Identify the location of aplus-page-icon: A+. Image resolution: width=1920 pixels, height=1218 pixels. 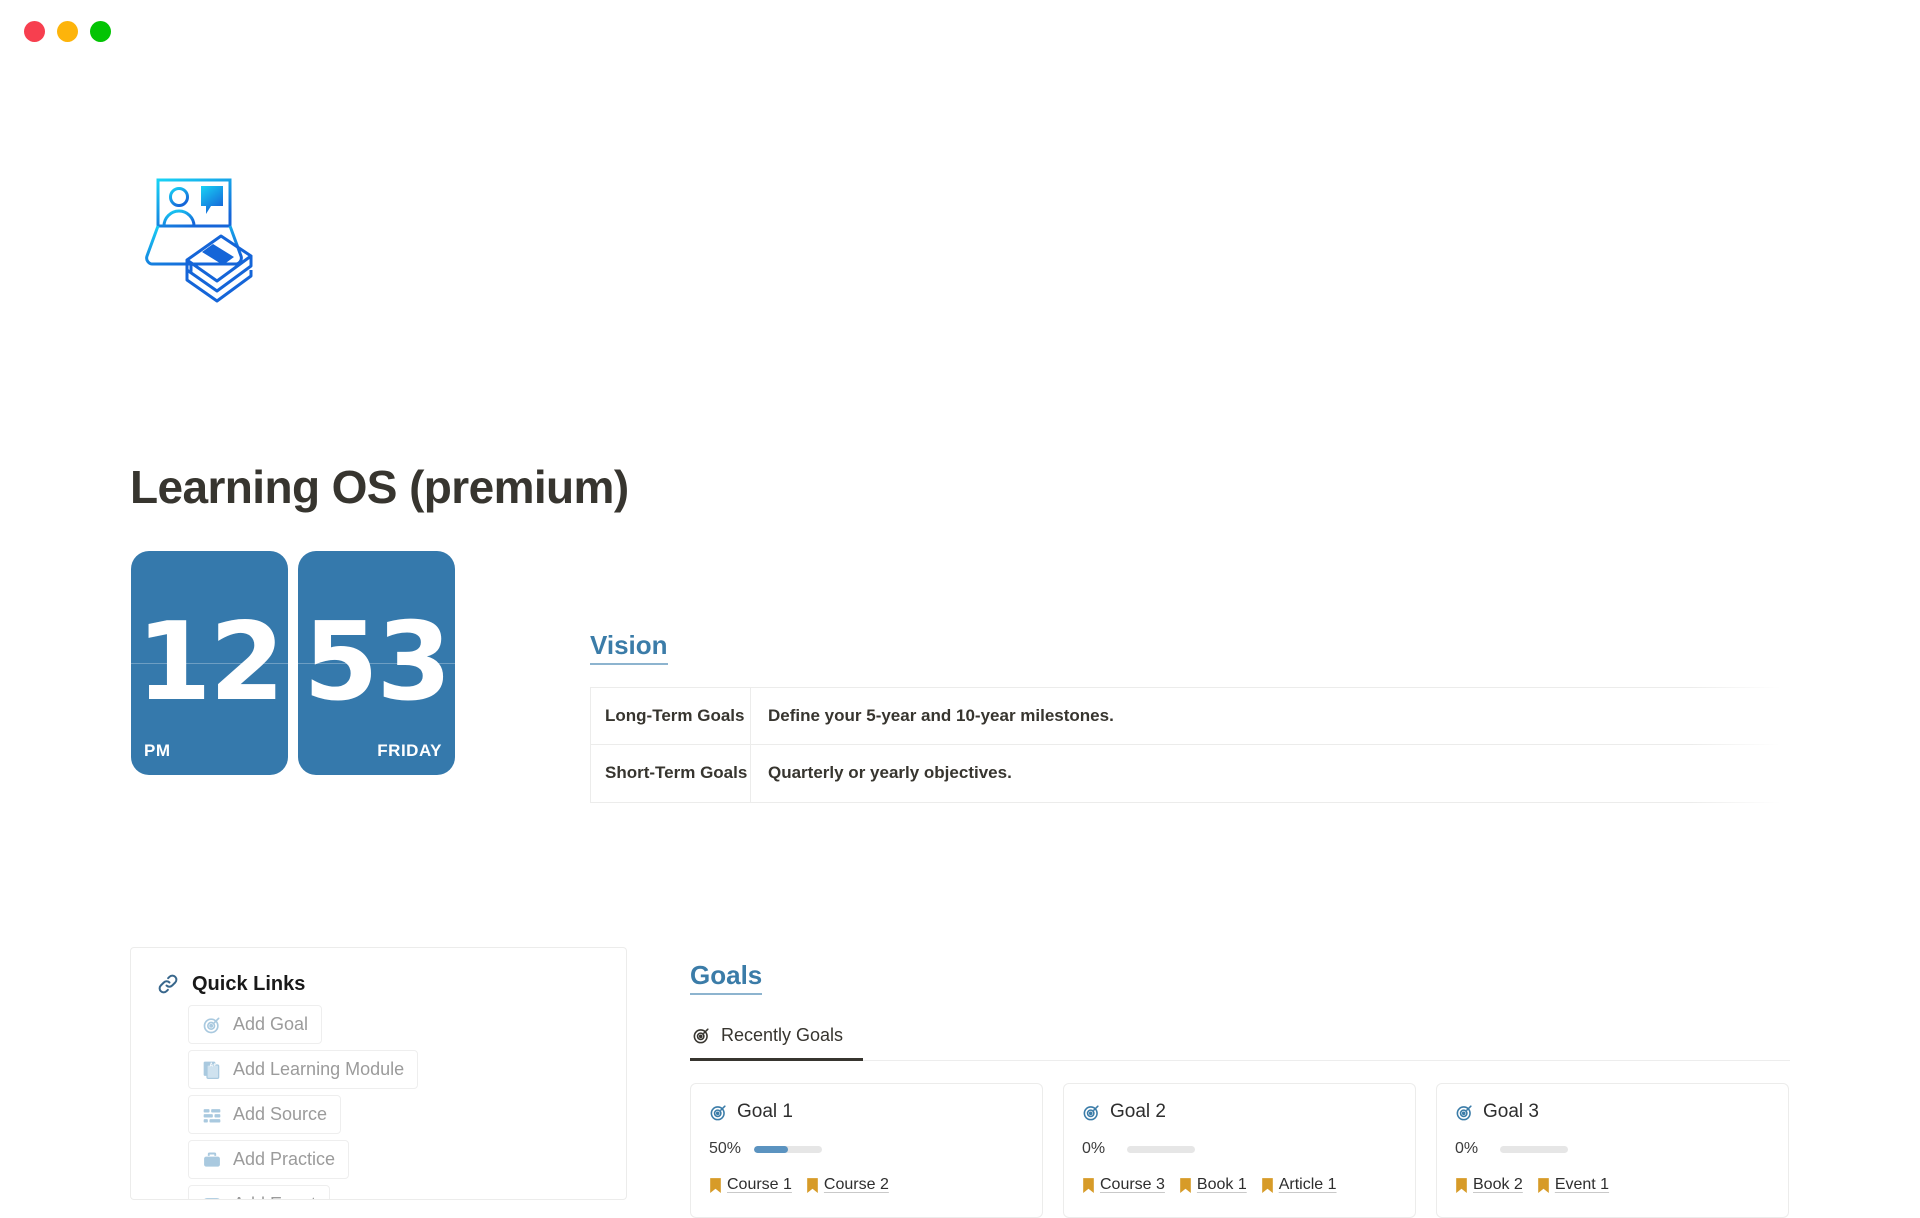
(212, 1070).